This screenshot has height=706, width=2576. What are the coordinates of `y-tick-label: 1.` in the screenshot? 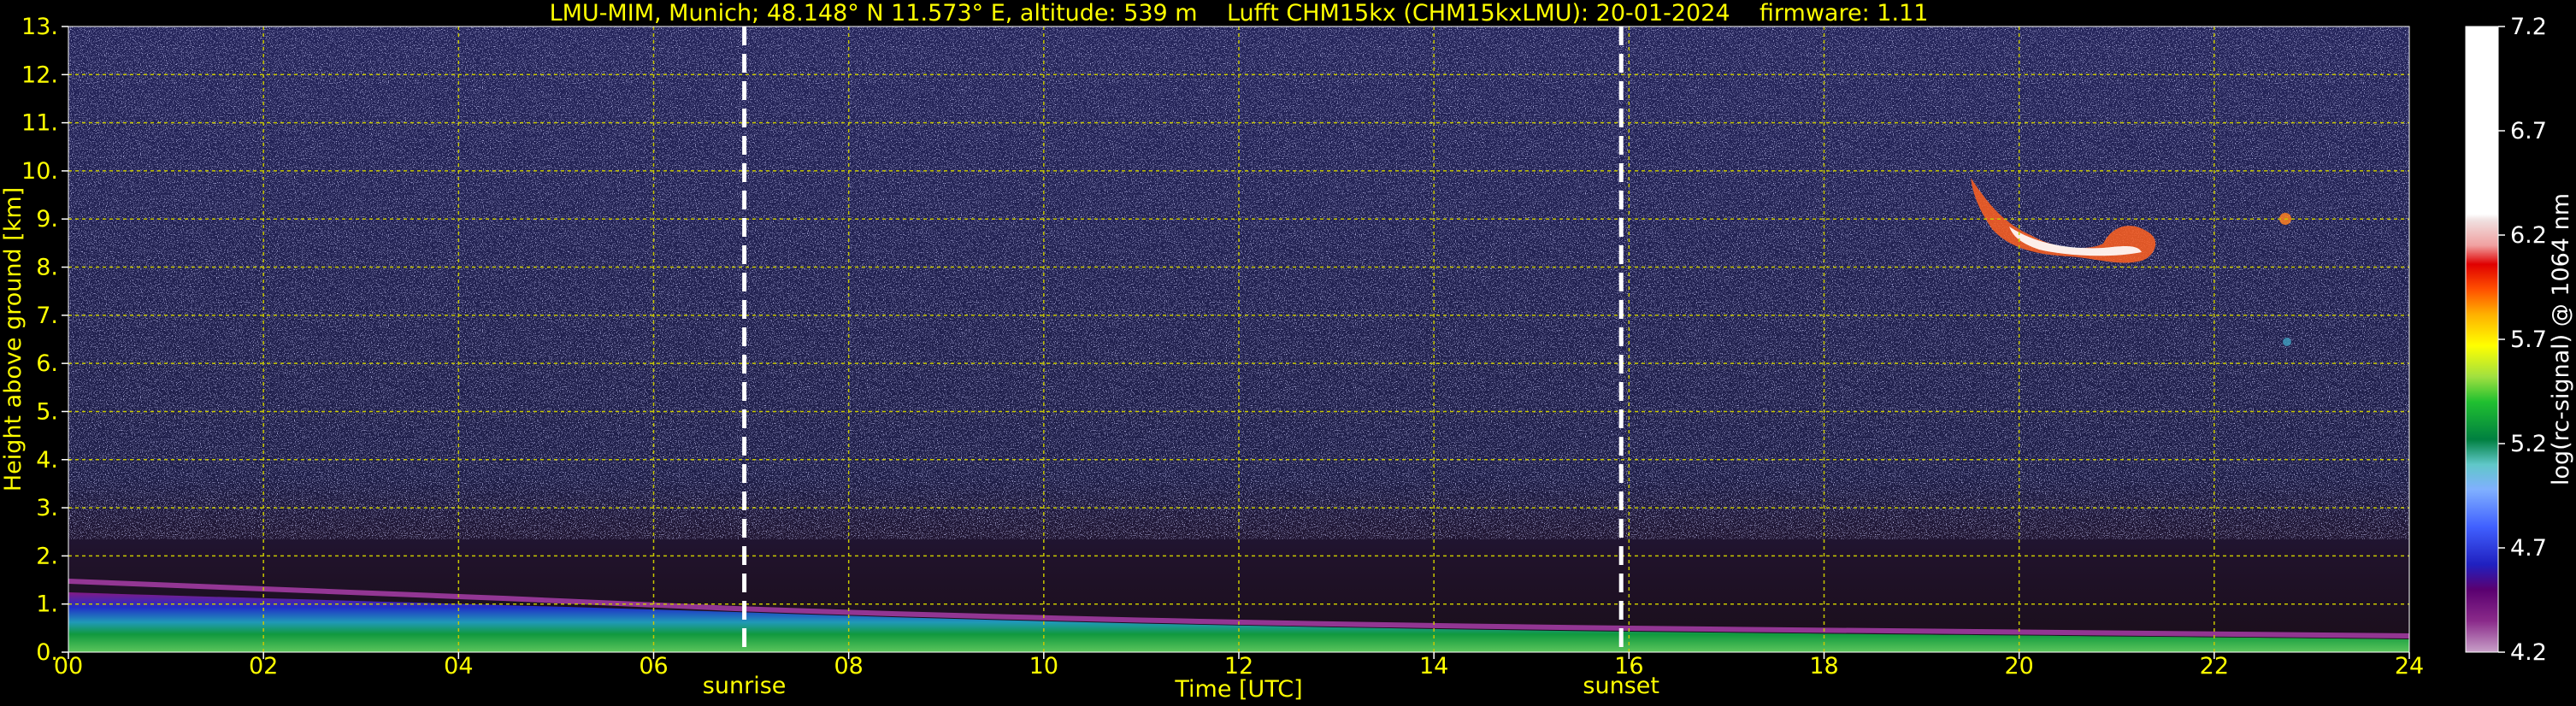 It's located at (47, 604).